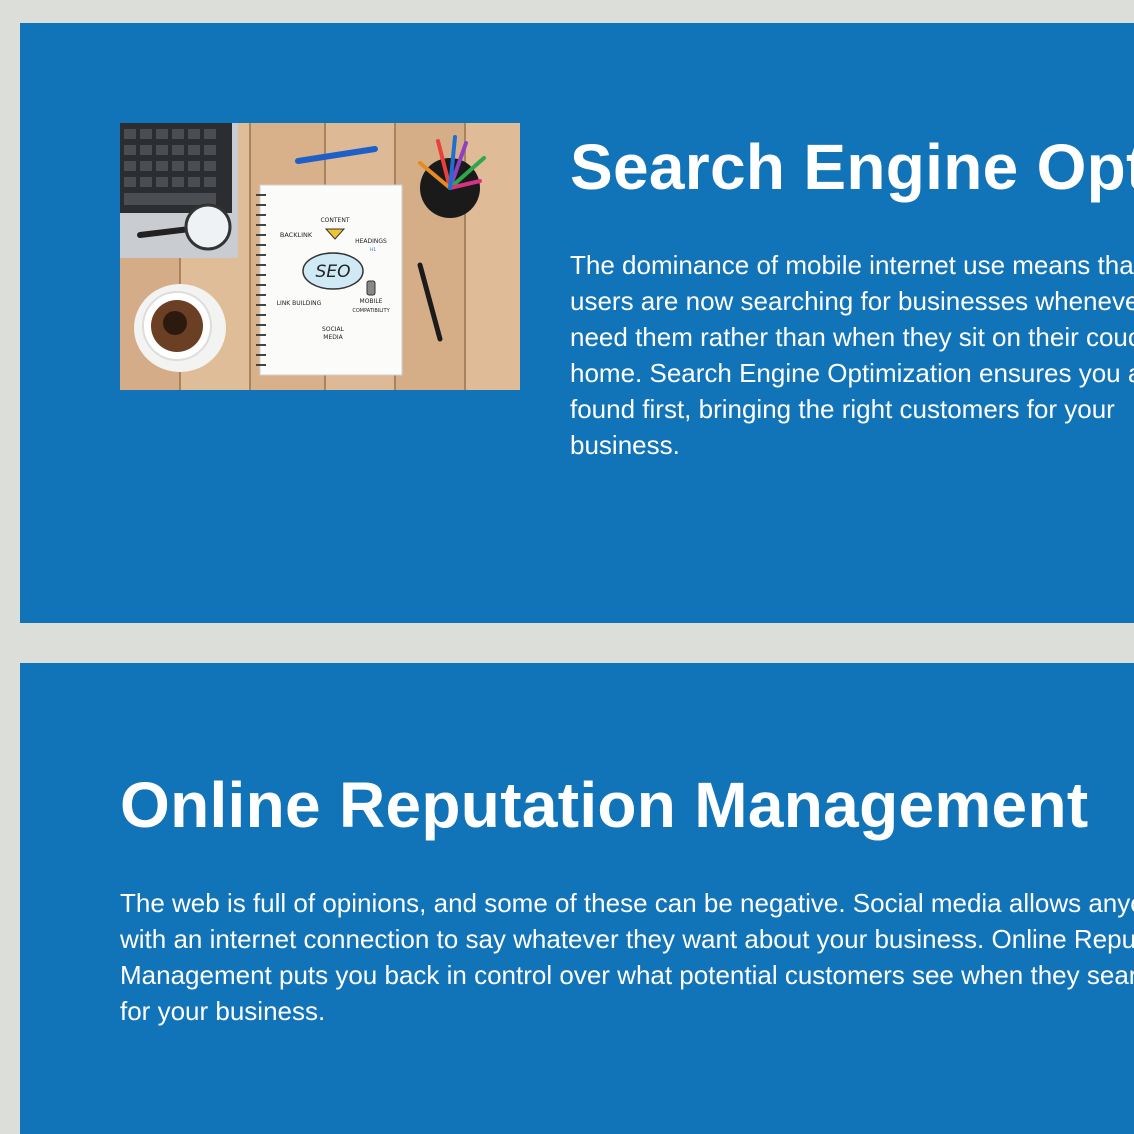 Image resolution: width=1134 pixels, height=1134 pixels. I want to click on seo-image-label: SEO, so click(333, 272).